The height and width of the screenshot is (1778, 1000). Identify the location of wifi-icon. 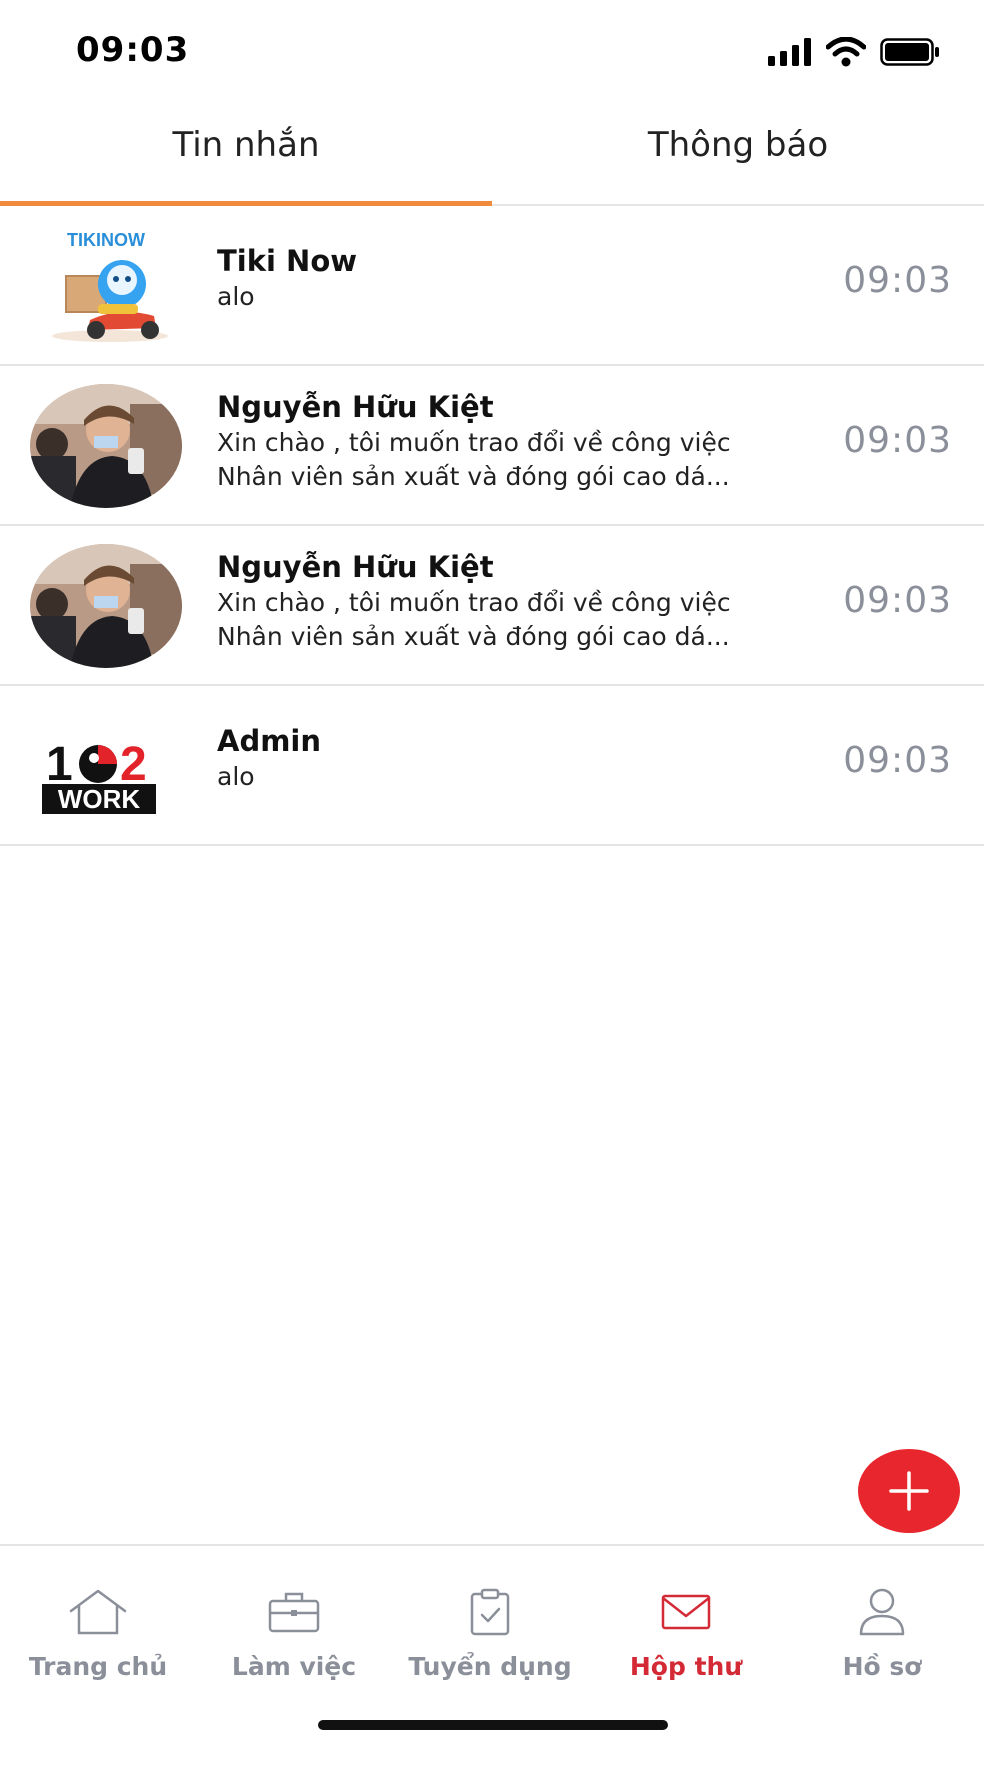
(846, 52).